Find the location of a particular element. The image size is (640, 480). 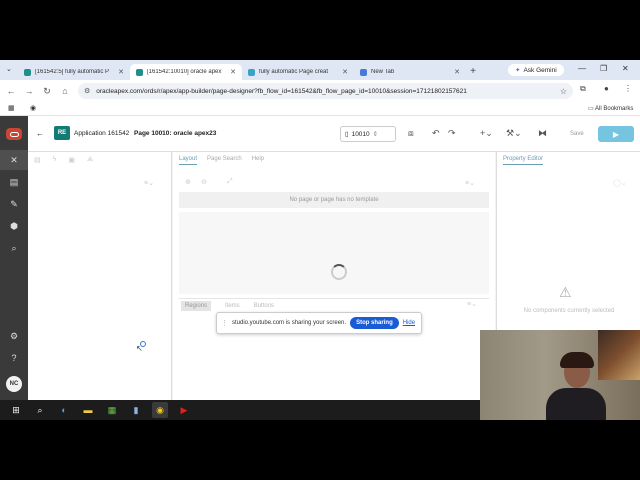

apps-icon: ▦ is located at coordinates (11, 108).